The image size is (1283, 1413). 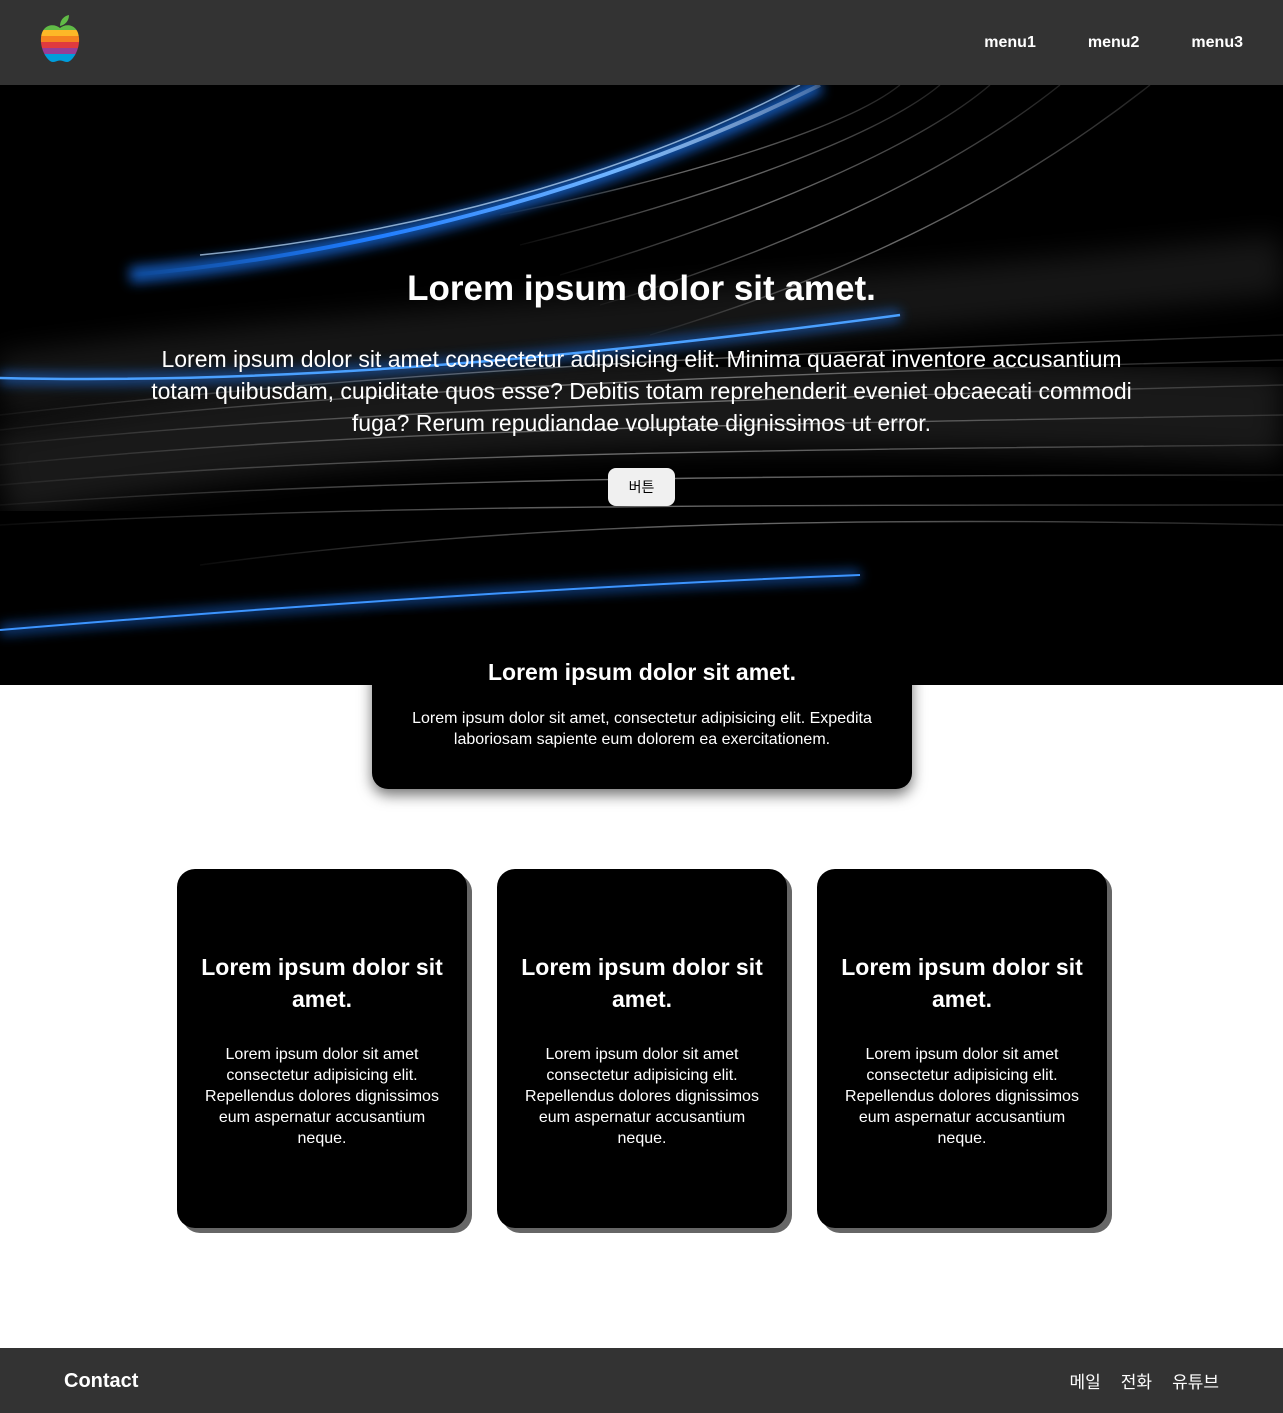 What do you see at coordinates (1136, 1380) in the screenshot?
I see `footer-link-phone: 전화` at bounding box center [1136, 1380].